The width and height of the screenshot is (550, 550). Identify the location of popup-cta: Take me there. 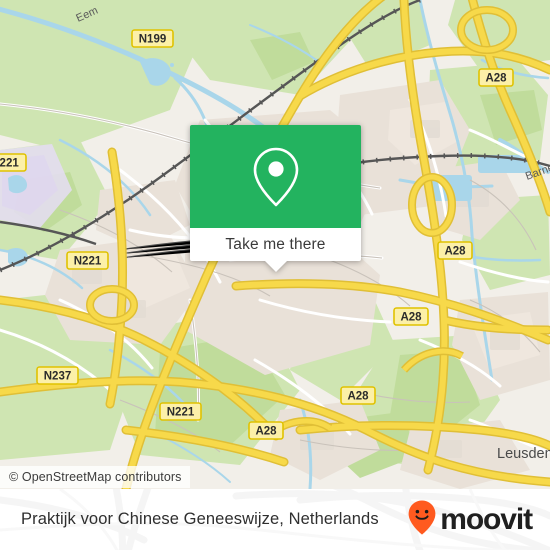
(275, 250).